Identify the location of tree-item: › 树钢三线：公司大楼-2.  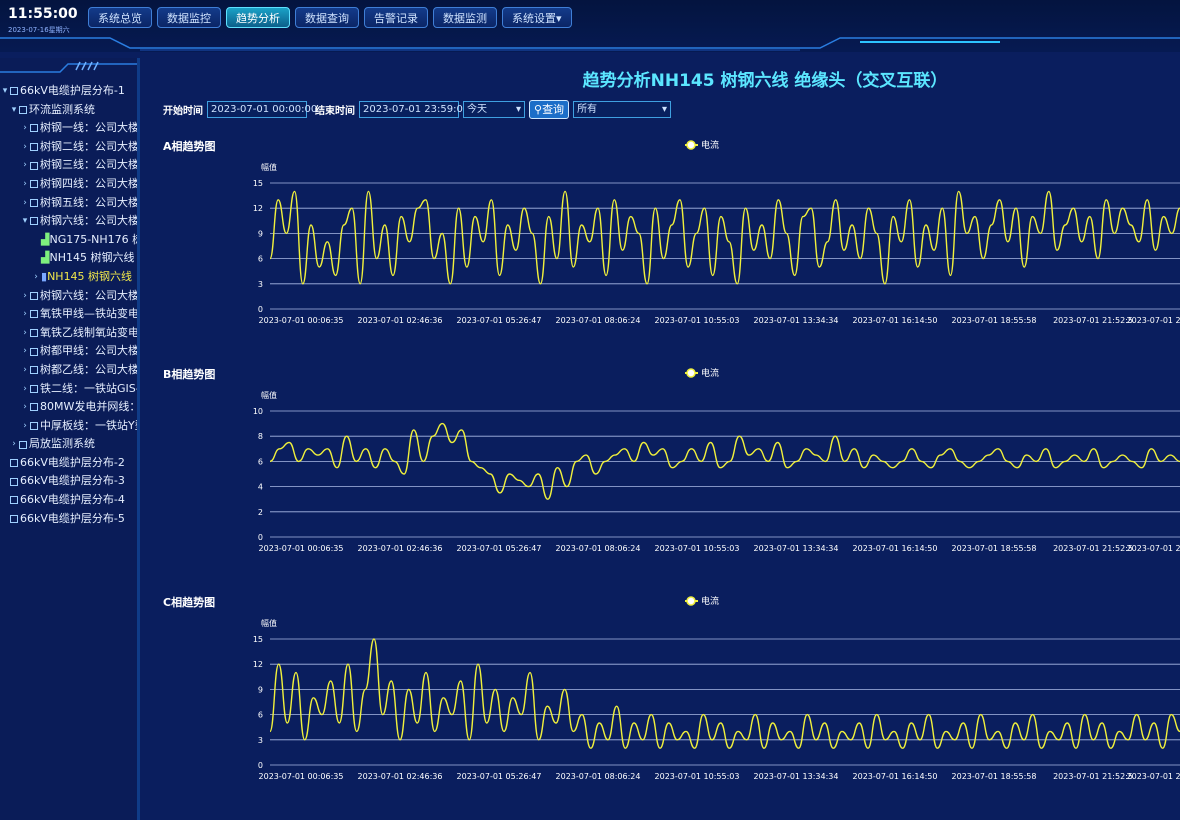
(68, 165).